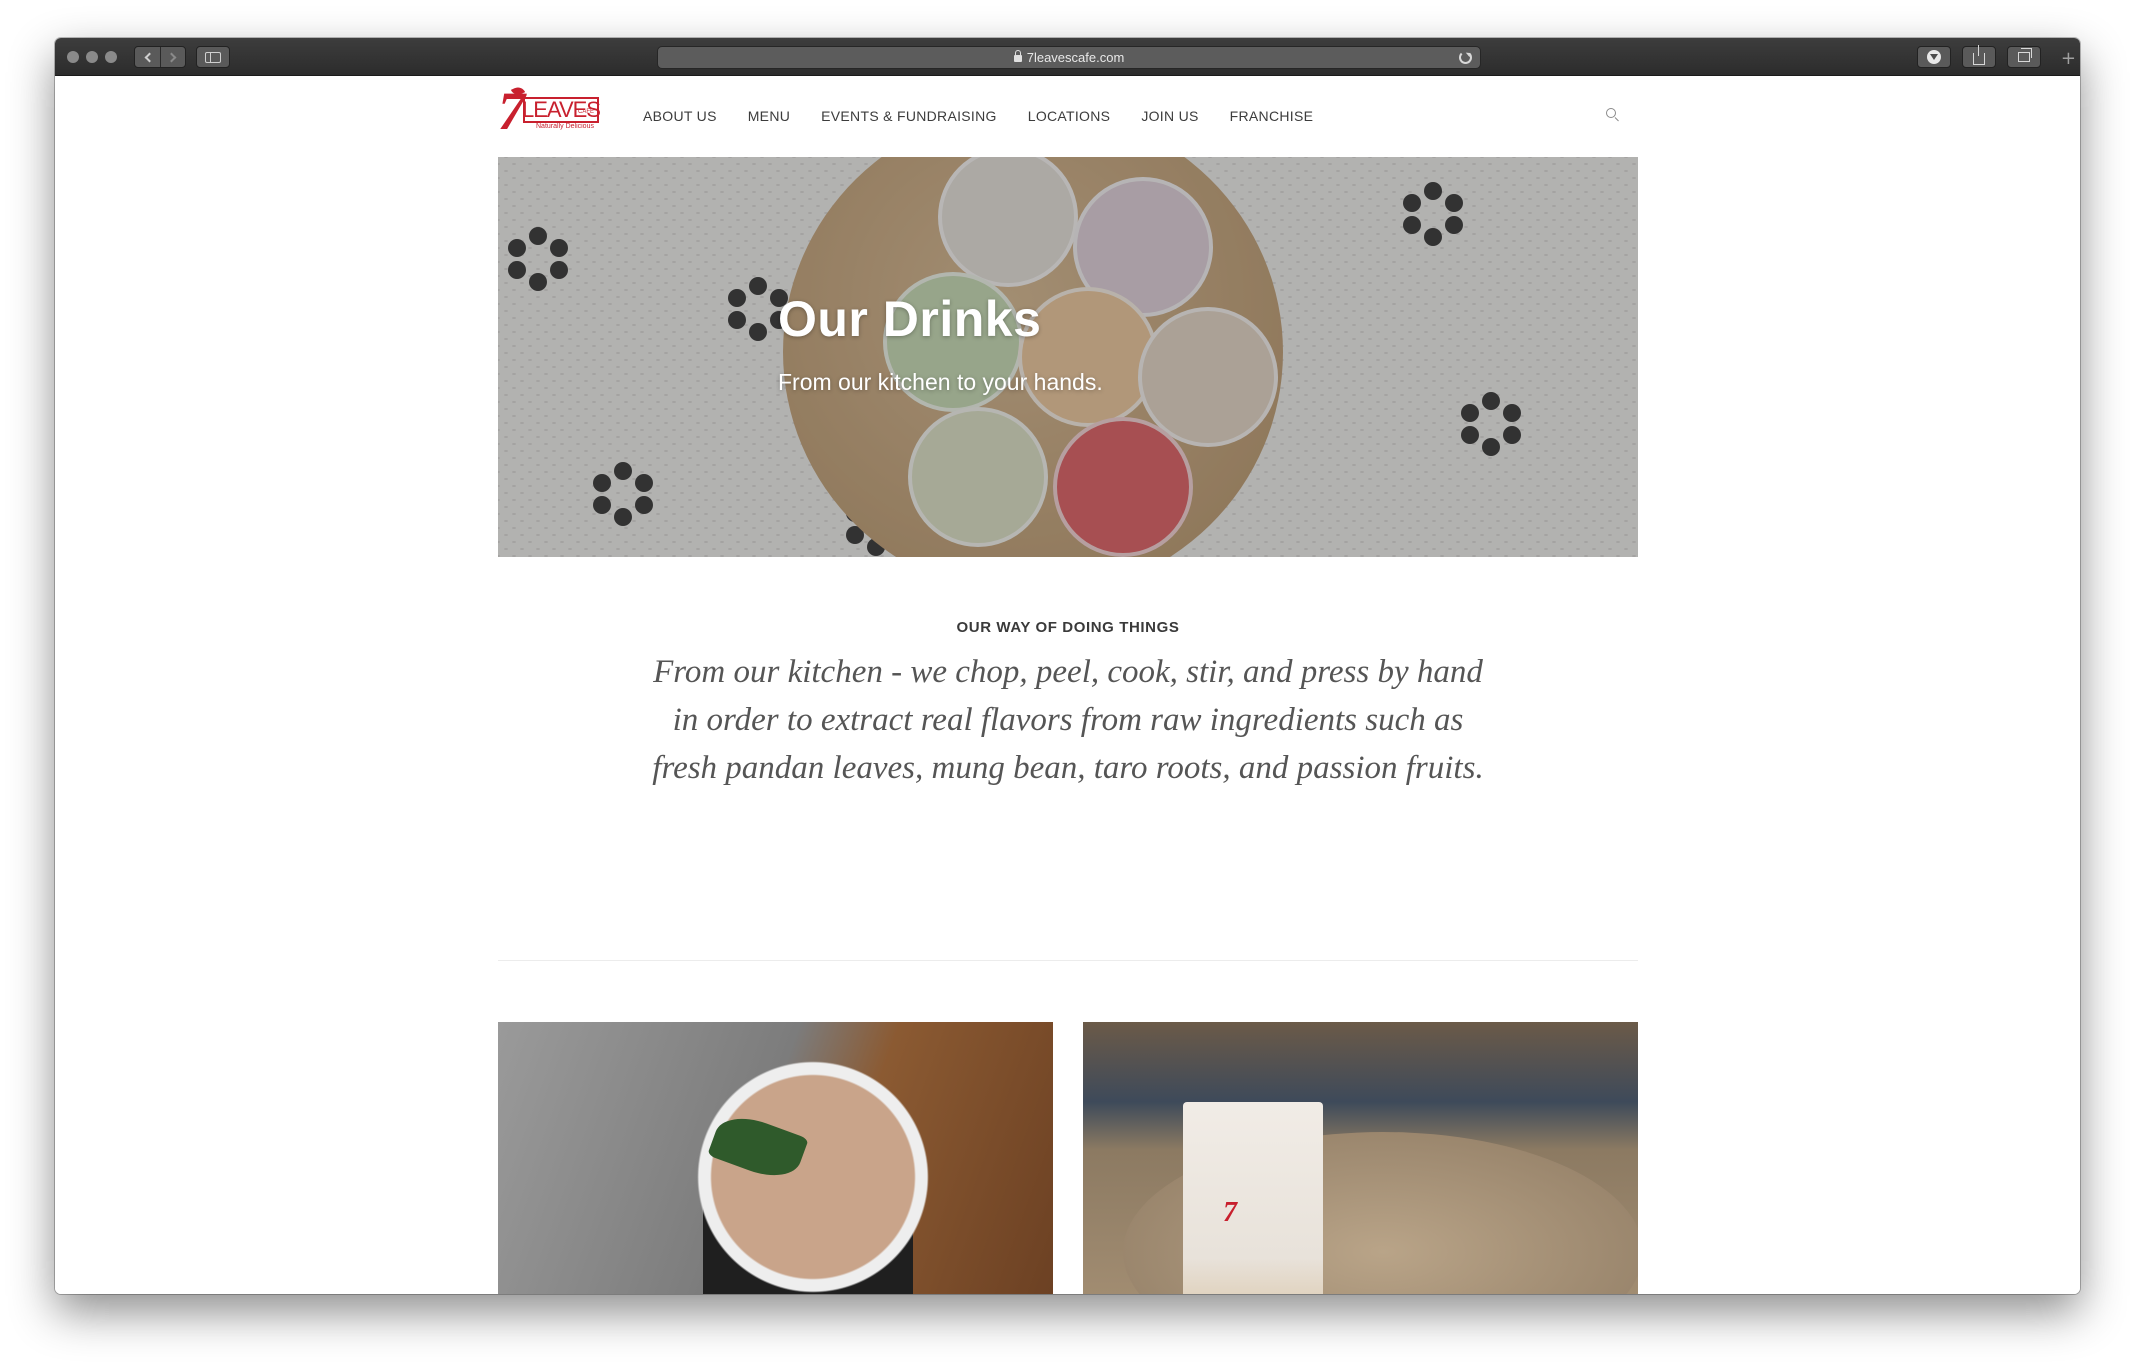 Image resolution: width=2135 pixels, height=1369 pixels. Describe the element at coordinates (1360, 1158) in the screenshot. I see `milk-tea-photo: 7` at that location.